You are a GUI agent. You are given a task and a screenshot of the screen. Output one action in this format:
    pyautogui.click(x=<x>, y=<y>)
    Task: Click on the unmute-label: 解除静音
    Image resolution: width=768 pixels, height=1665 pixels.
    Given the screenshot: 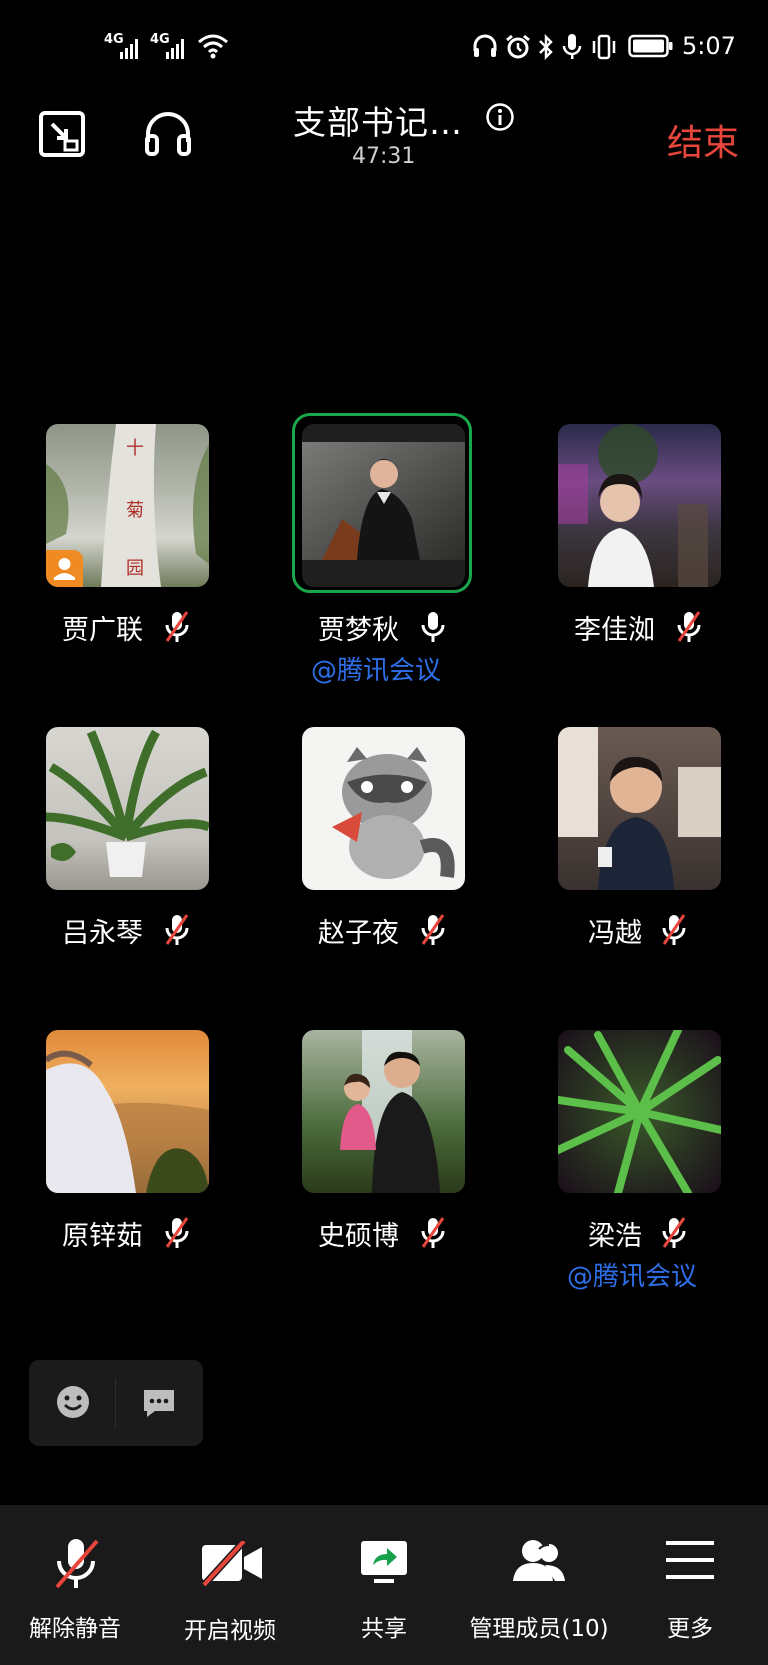 What is the action you would take?
    pyautogui.click(x=75, y=1629)
    